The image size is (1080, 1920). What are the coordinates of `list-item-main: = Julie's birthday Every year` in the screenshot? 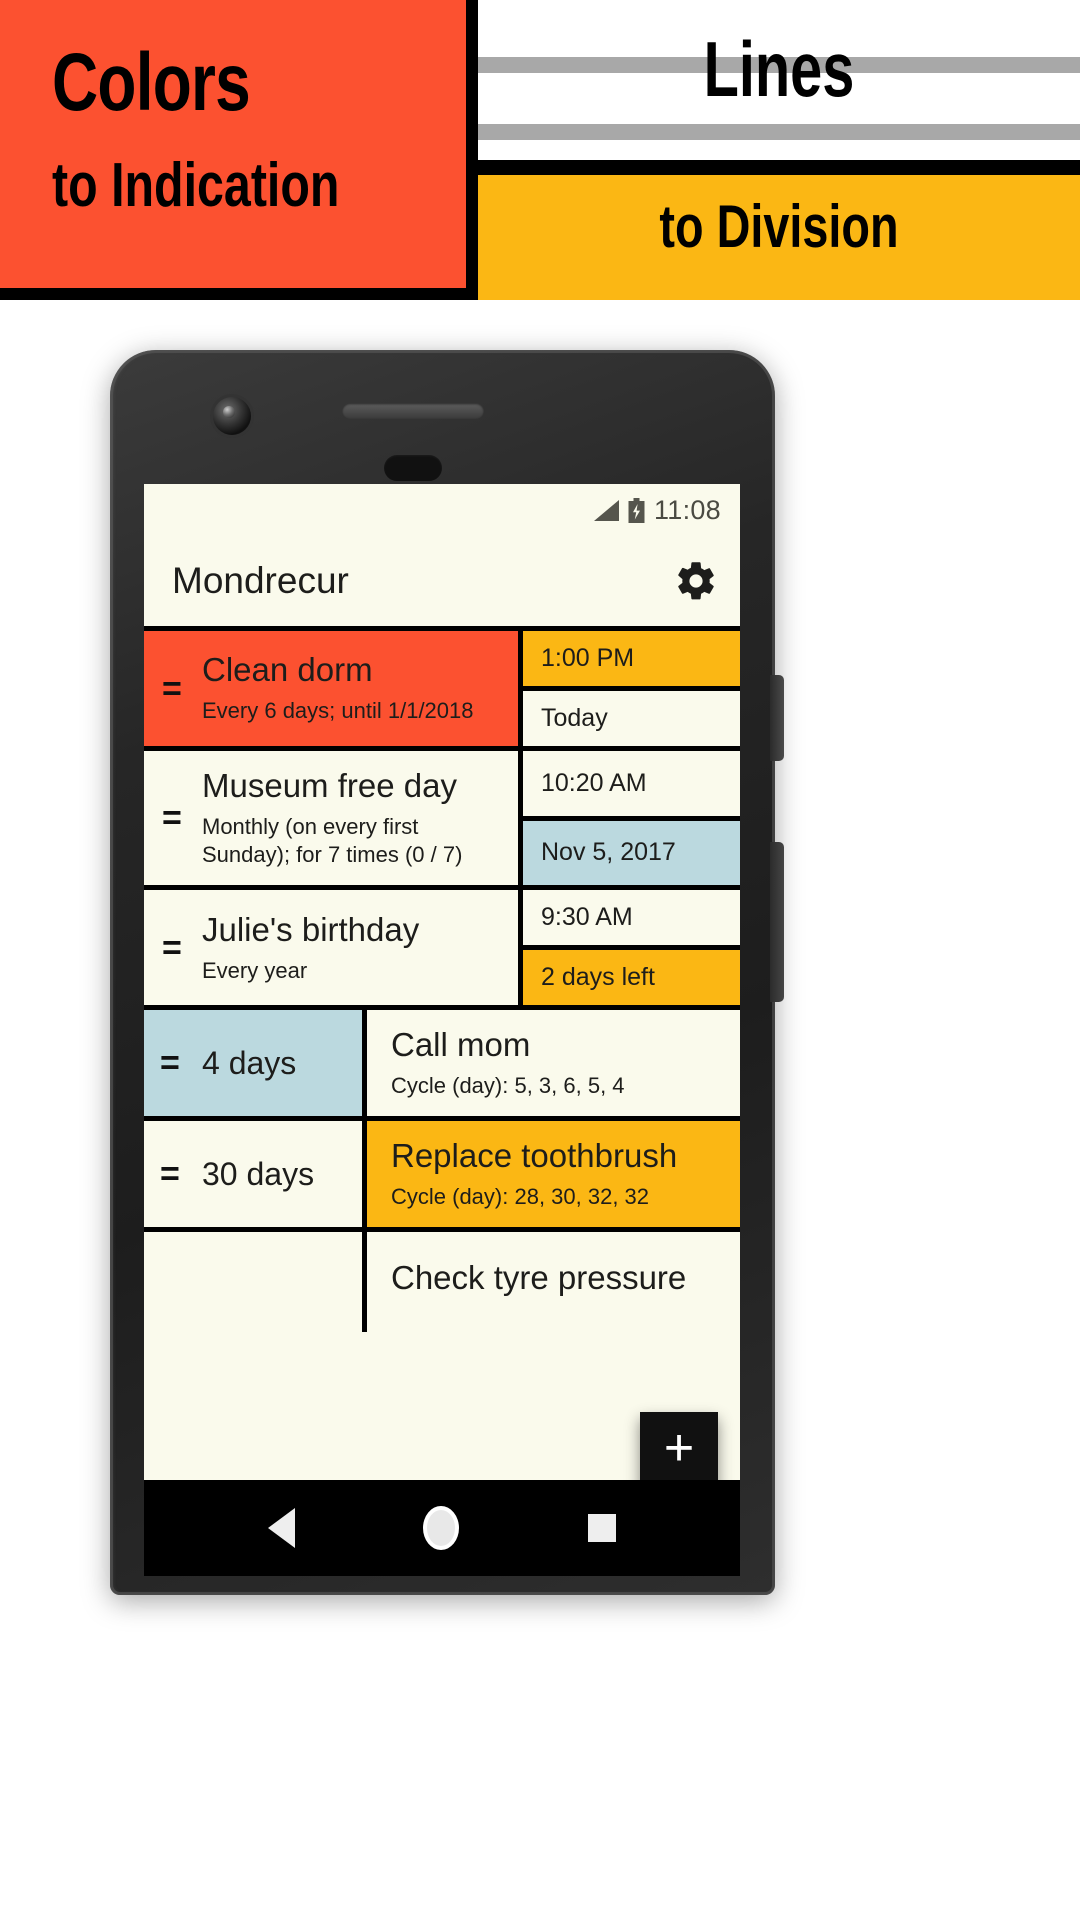 It's located at (331, 948).